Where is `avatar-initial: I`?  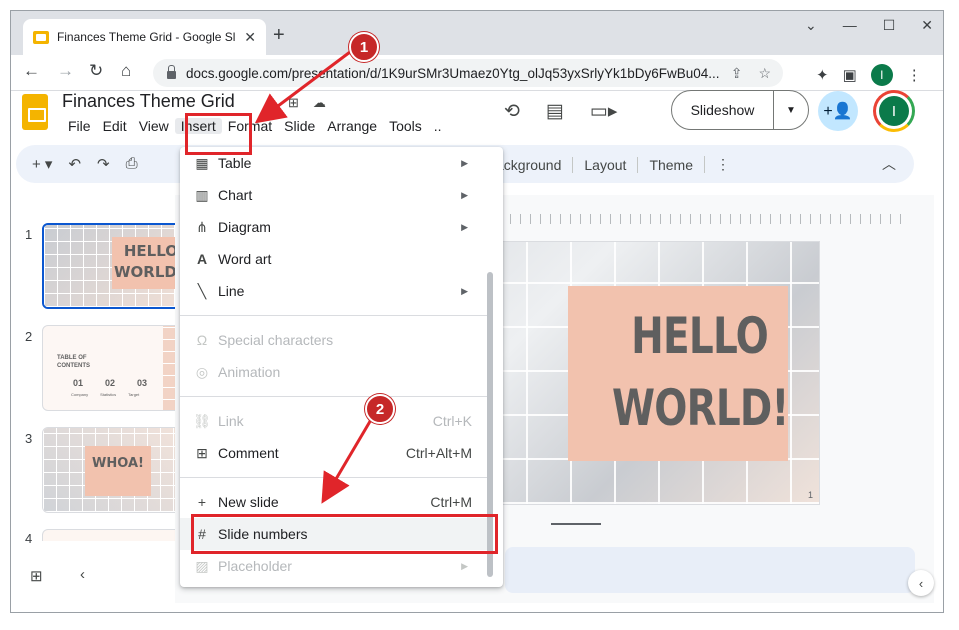
avatar-initial: I is located at coordinates (894, 111).